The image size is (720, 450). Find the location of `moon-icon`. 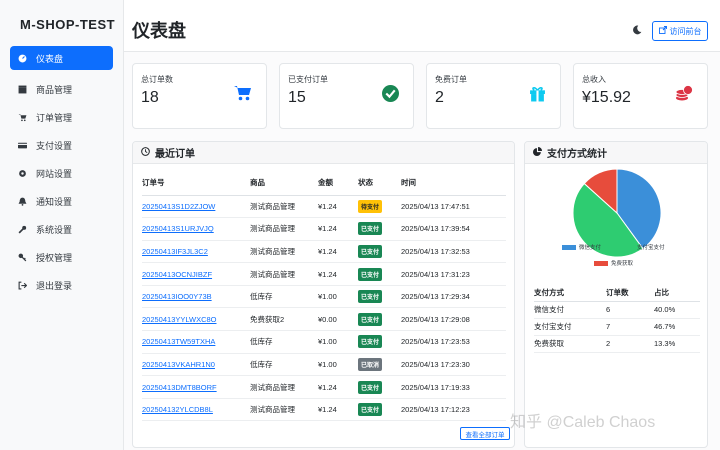

moon-icon is located at coordinates (637, 31).